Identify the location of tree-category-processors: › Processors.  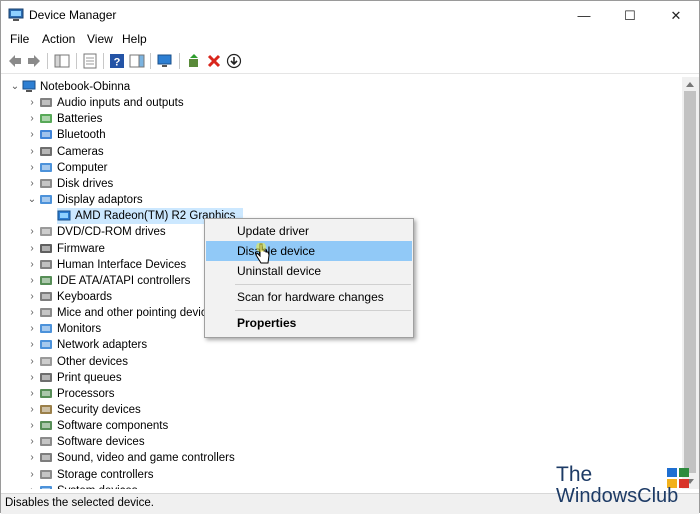
(77, 394).